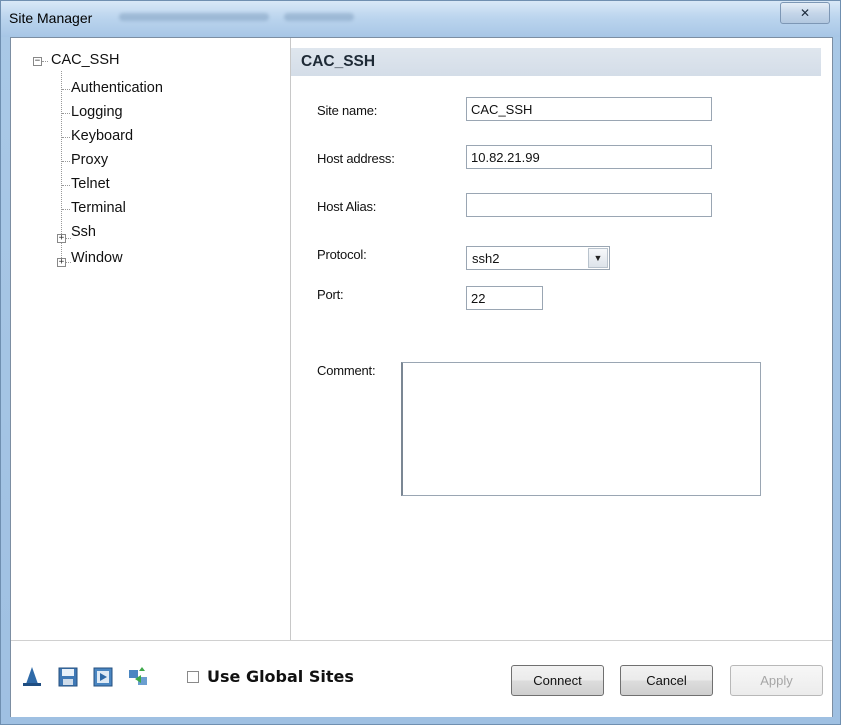 This screenshot has width=841, height=725. I want to click on tree-item-proxy: Proxy, so click(89, 160).